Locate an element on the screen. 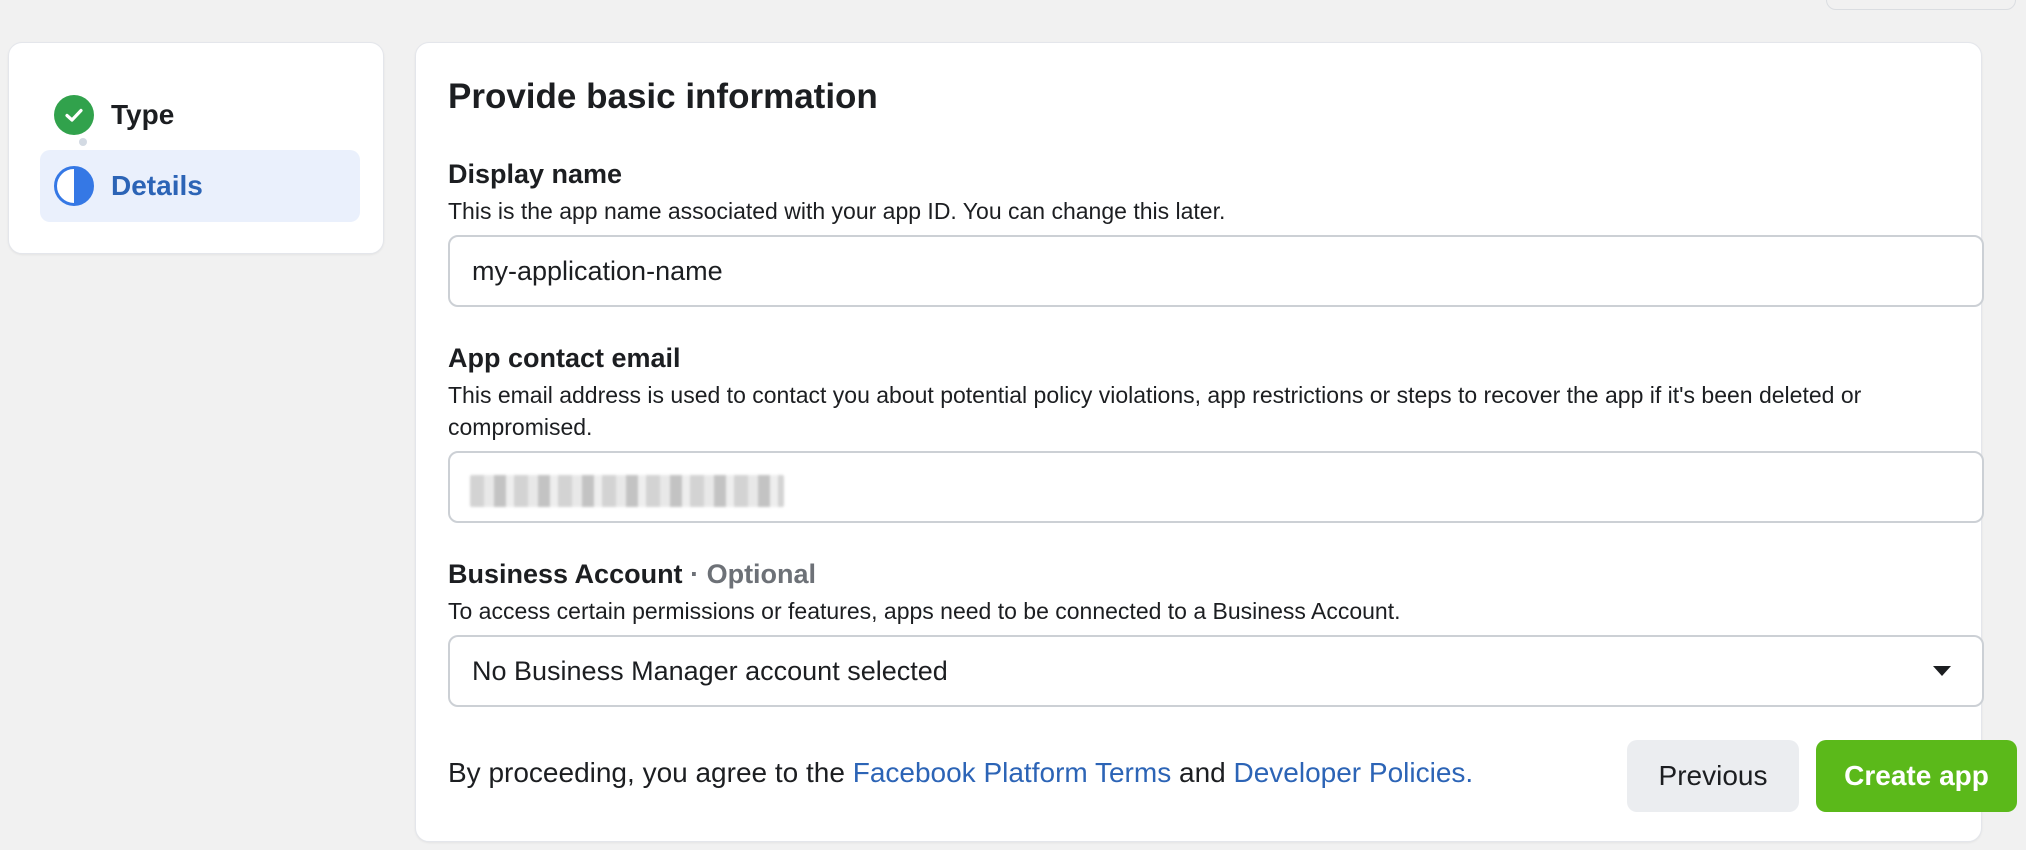 This screenshot has height=850, width=2026. step-connector-dot is located at coordinates (83, 142).